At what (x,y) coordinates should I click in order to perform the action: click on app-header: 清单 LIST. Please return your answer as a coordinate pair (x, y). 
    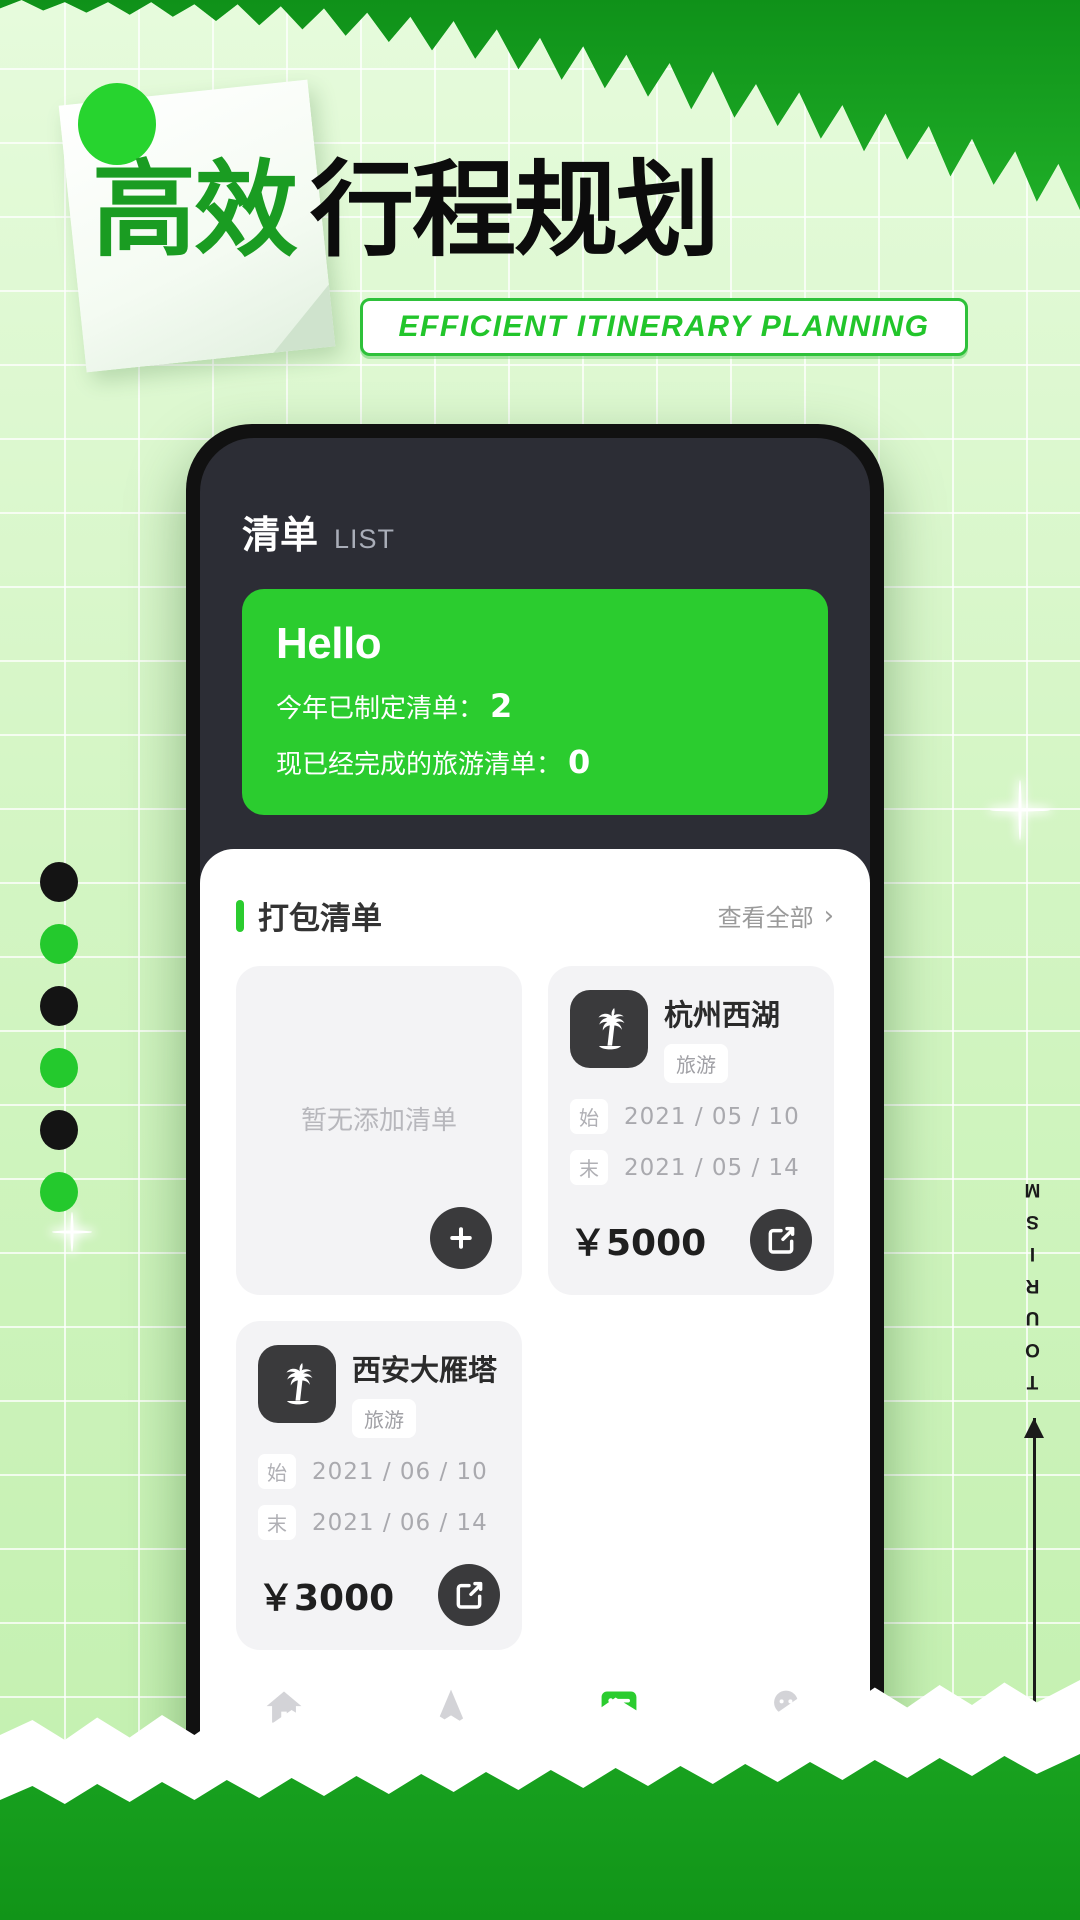
    Looking at the image, I should click on (535, 523).